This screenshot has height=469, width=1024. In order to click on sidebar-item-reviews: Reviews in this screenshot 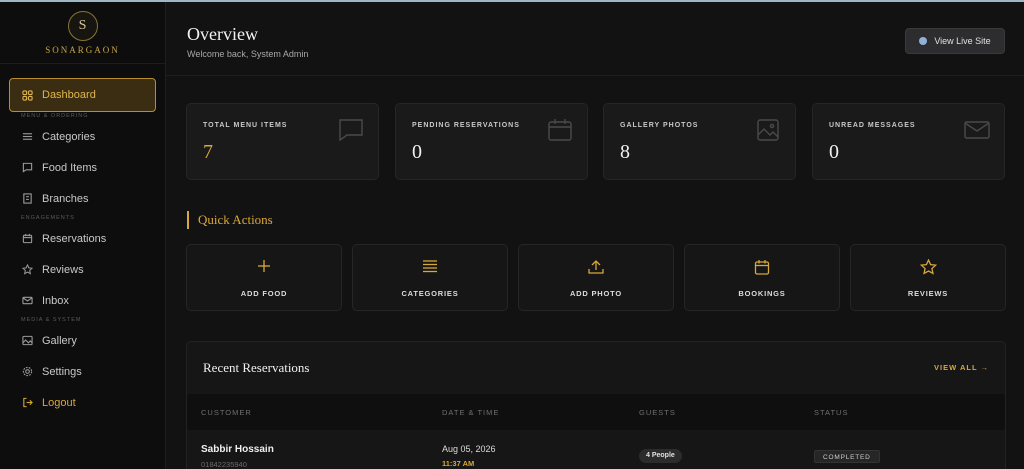, I will do `click(82, 269)`.